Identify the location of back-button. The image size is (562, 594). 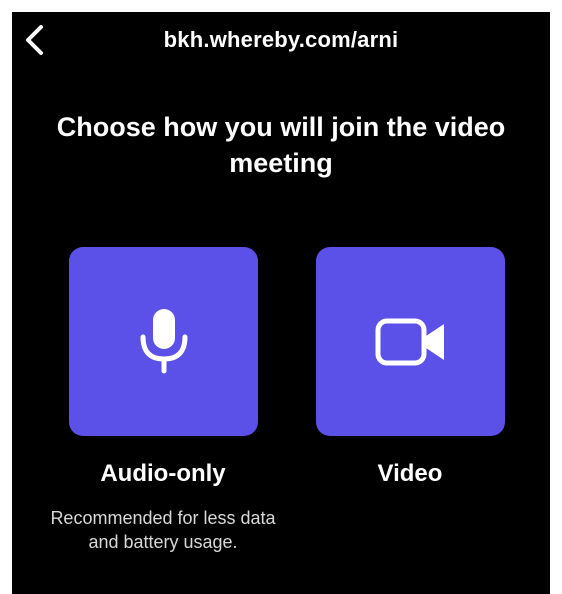
(35, 40).